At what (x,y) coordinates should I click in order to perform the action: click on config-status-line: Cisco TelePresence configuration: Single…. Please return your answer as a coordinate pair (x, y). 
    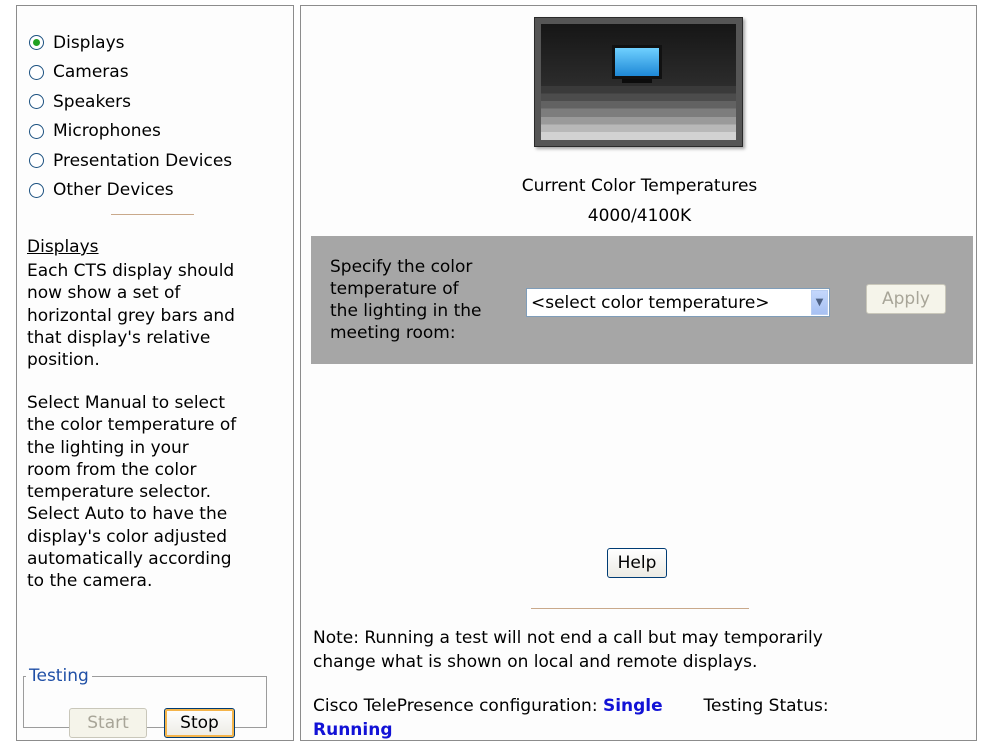
    Looking at the image, I should click on (643, 718).